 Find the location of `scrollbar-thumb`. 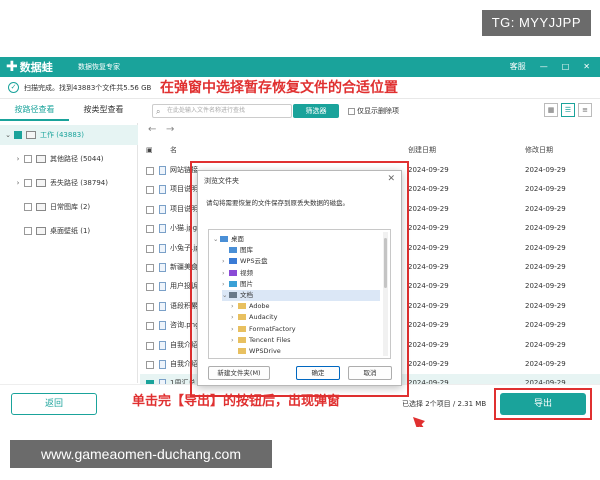

scrollbar-thumb is located at coordinates (385, 263).